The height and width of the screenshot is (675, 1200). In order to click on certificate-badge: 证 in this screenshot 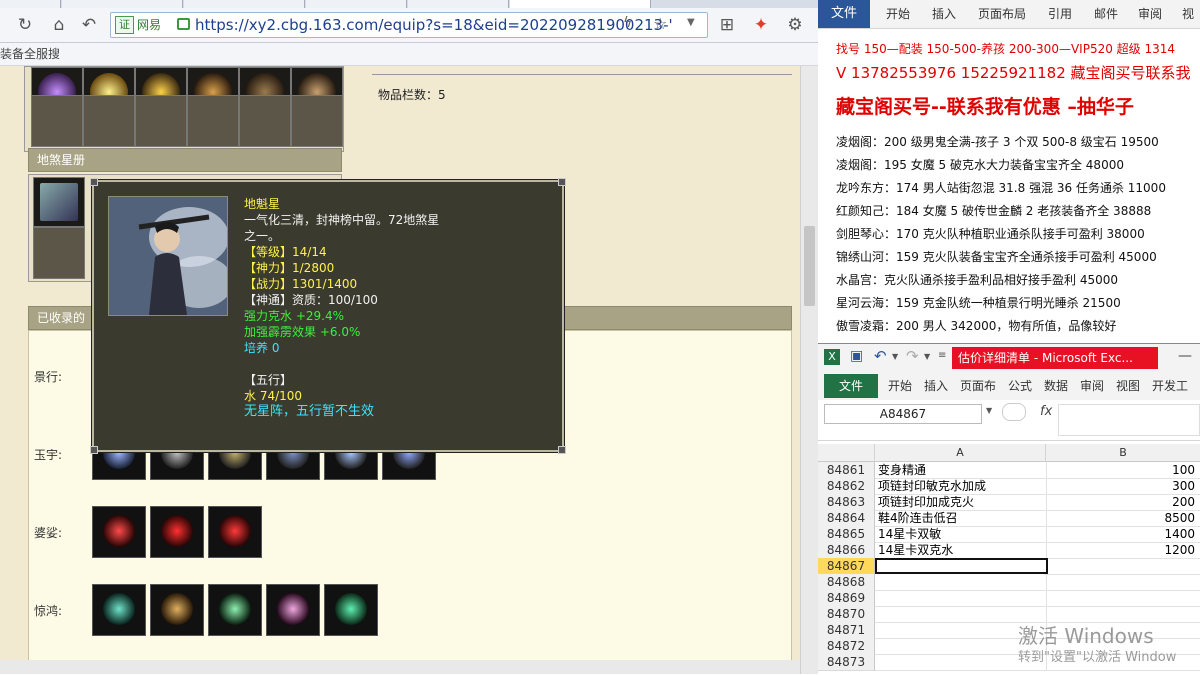, I will do `click(124, 25)`.